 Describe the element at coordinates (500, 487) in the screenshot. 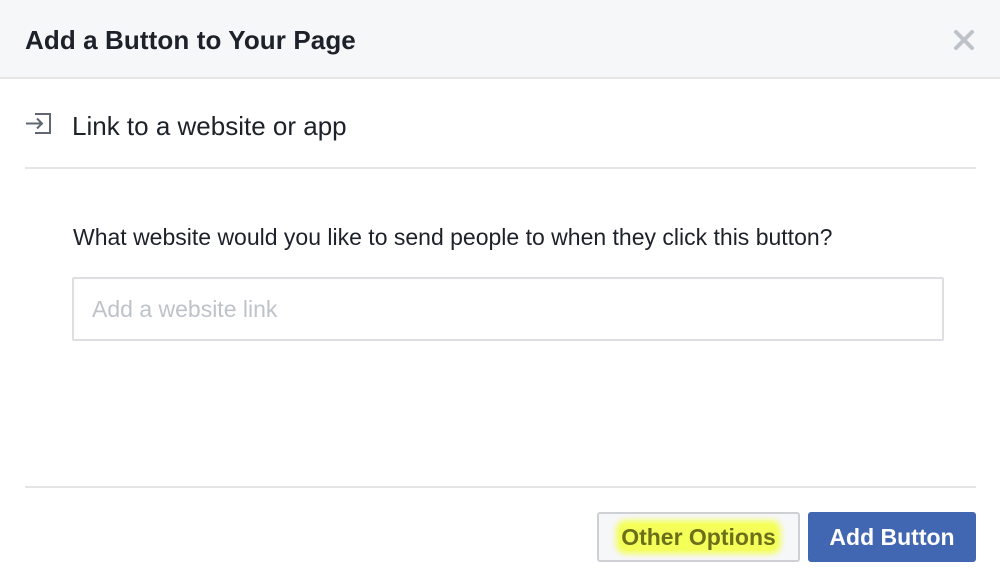

I see `footer-divider` at that location.